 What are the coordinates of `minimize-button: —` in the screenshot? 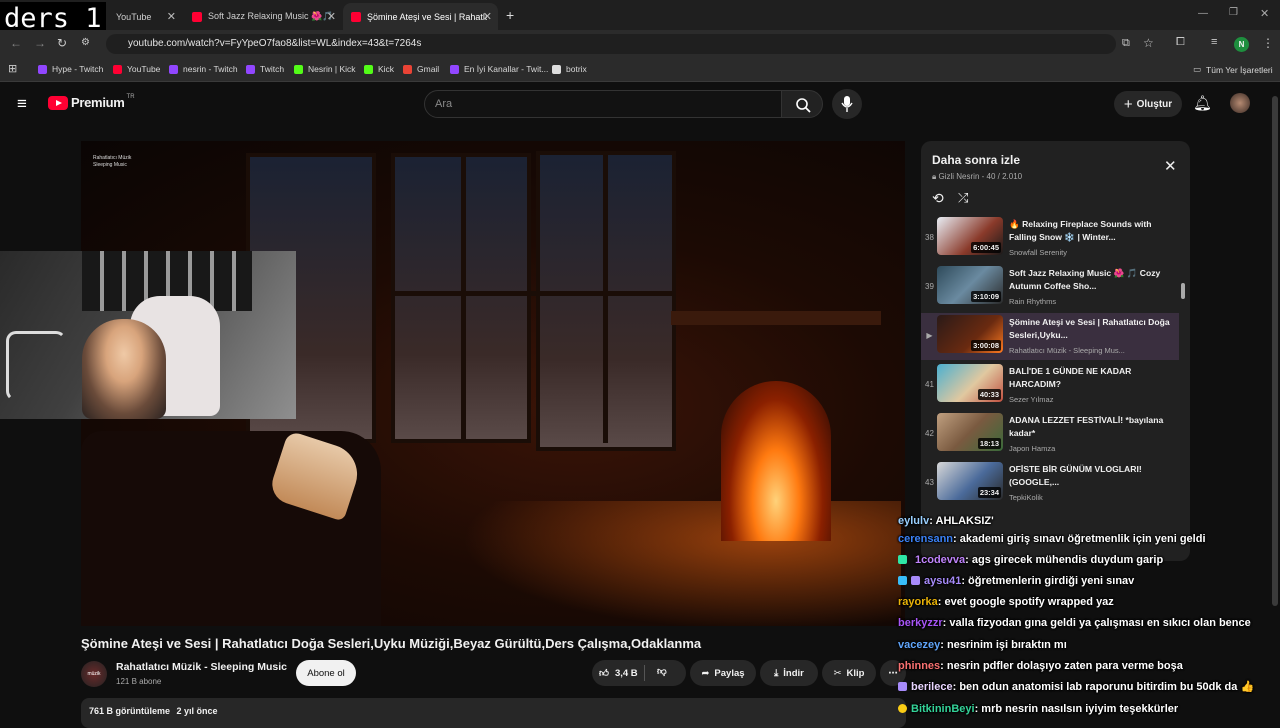 It's located at (1203, 13).